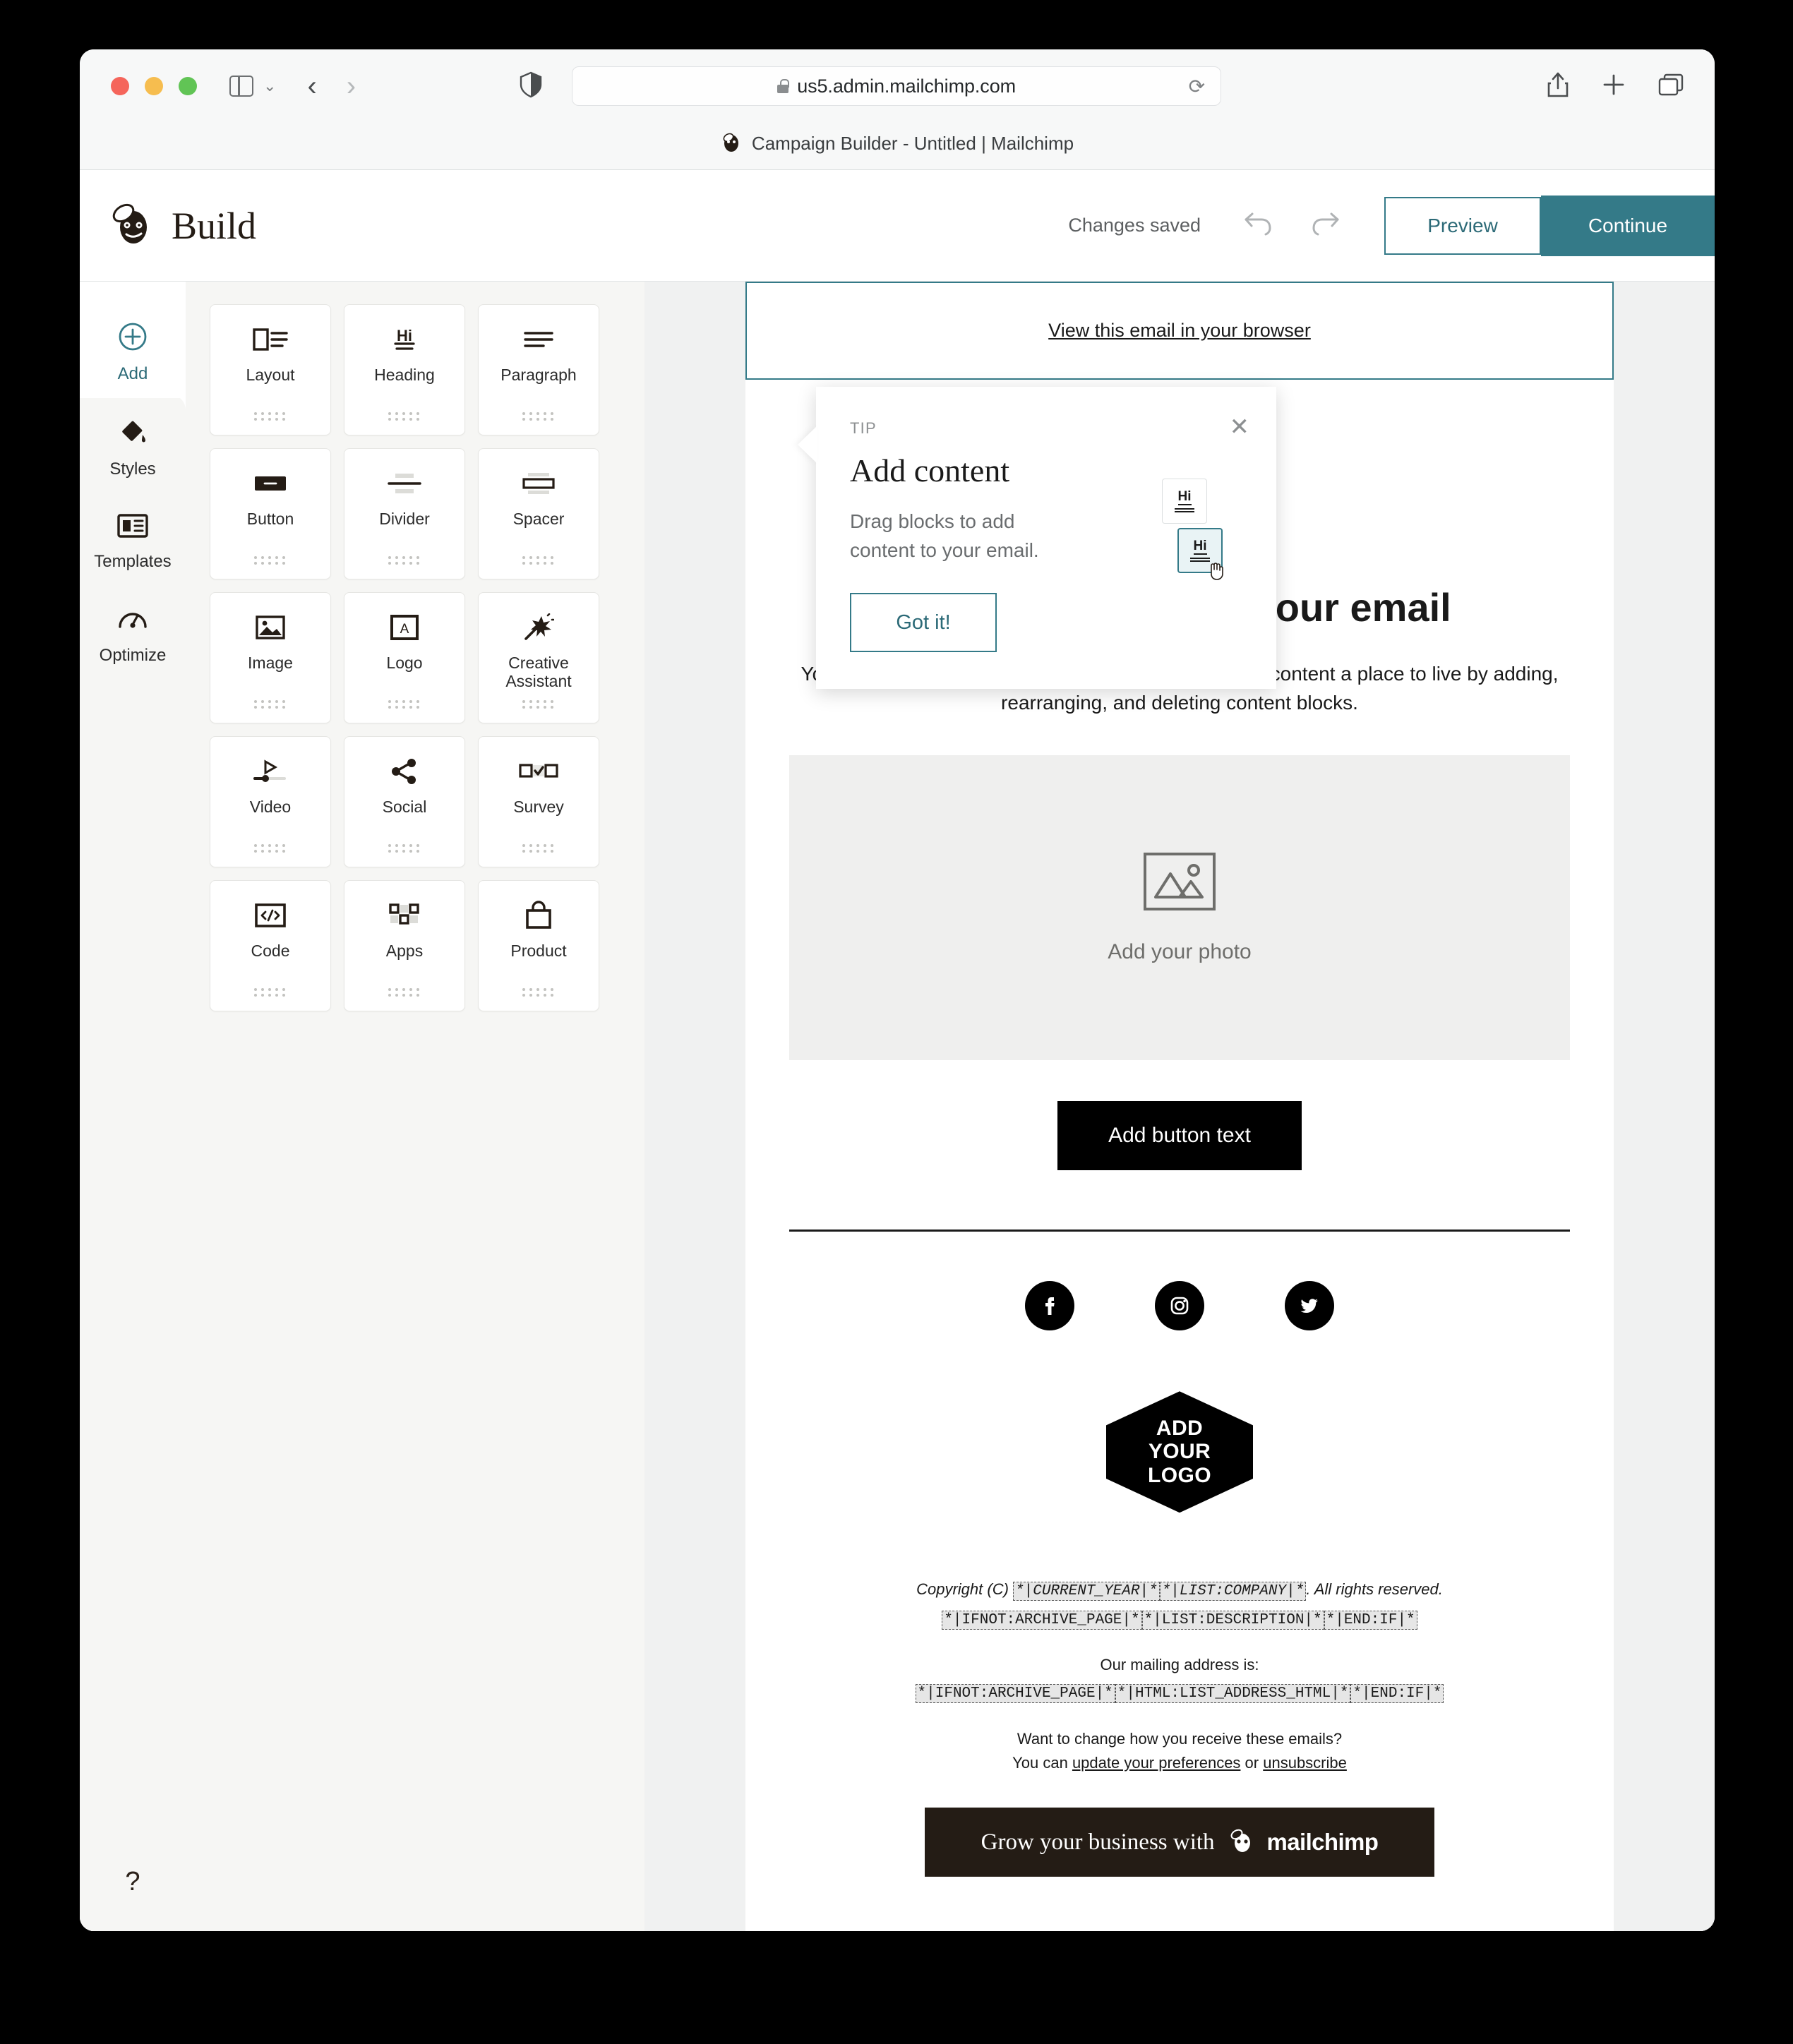 This screenshot has width=1793, height=2044. Describe the element at coordinates (1309, 1306) in the screenshot. I see `twitter-icon` at that location.